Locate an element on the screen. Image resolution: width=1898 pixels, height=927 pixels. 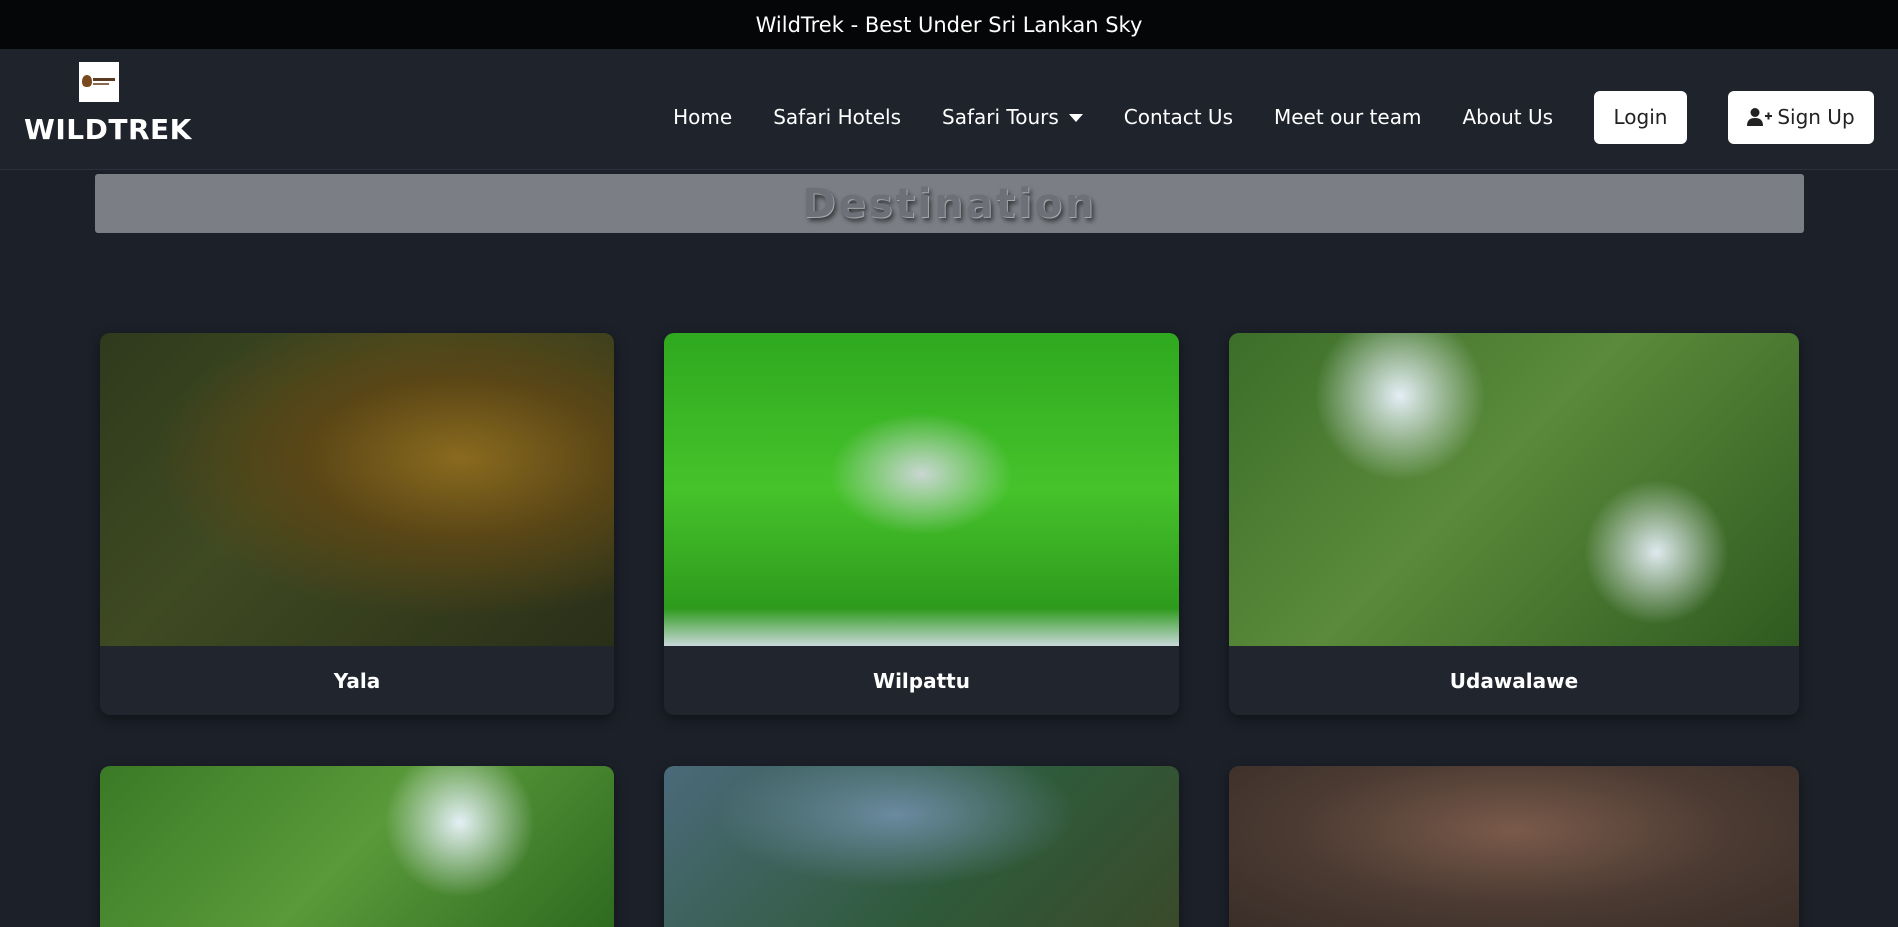
brand-name: WILDTREK is located at coordinates (108, 129).